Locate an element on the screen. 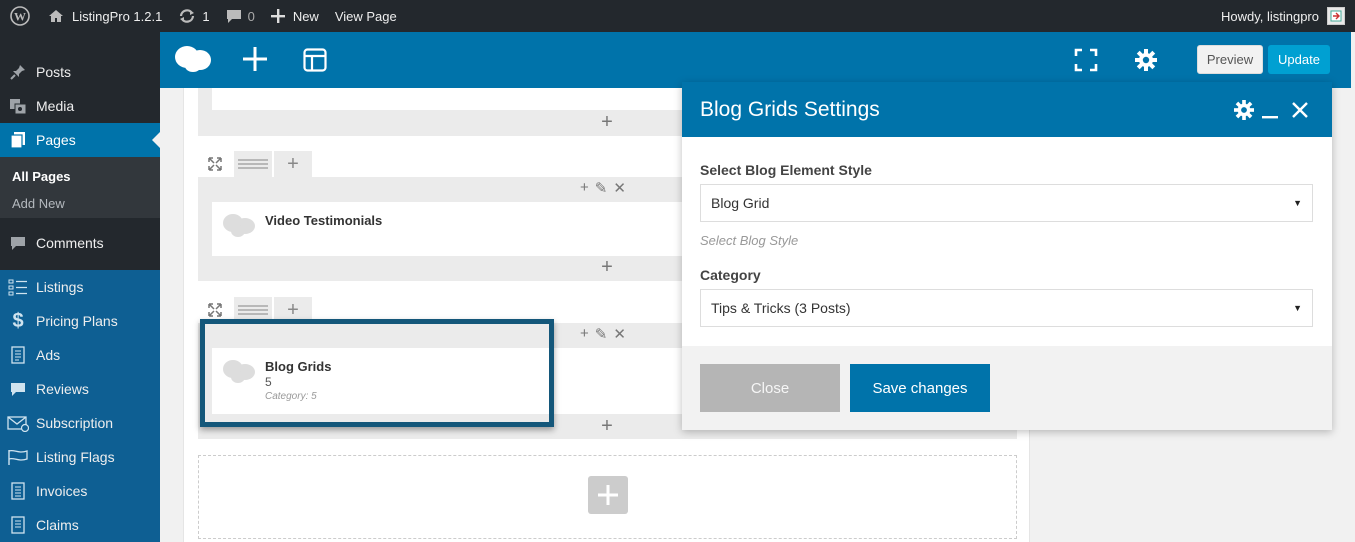  pin-icon is located at coordinates (18, 72).